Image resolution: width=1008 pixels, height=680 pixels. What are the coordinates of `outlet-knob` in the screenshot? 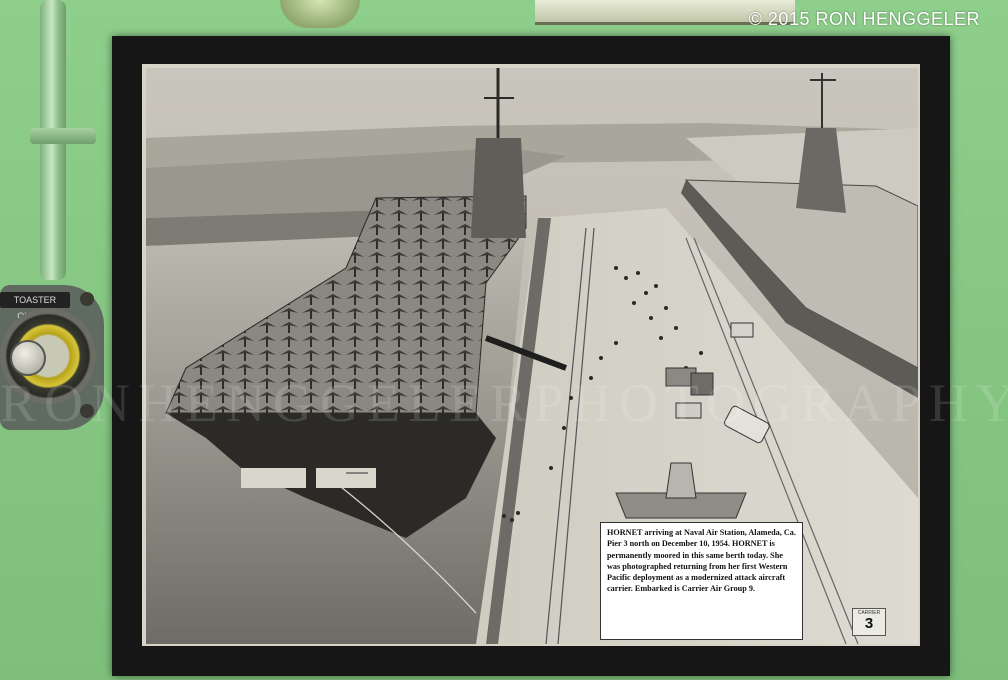 It's located at (28, 358).